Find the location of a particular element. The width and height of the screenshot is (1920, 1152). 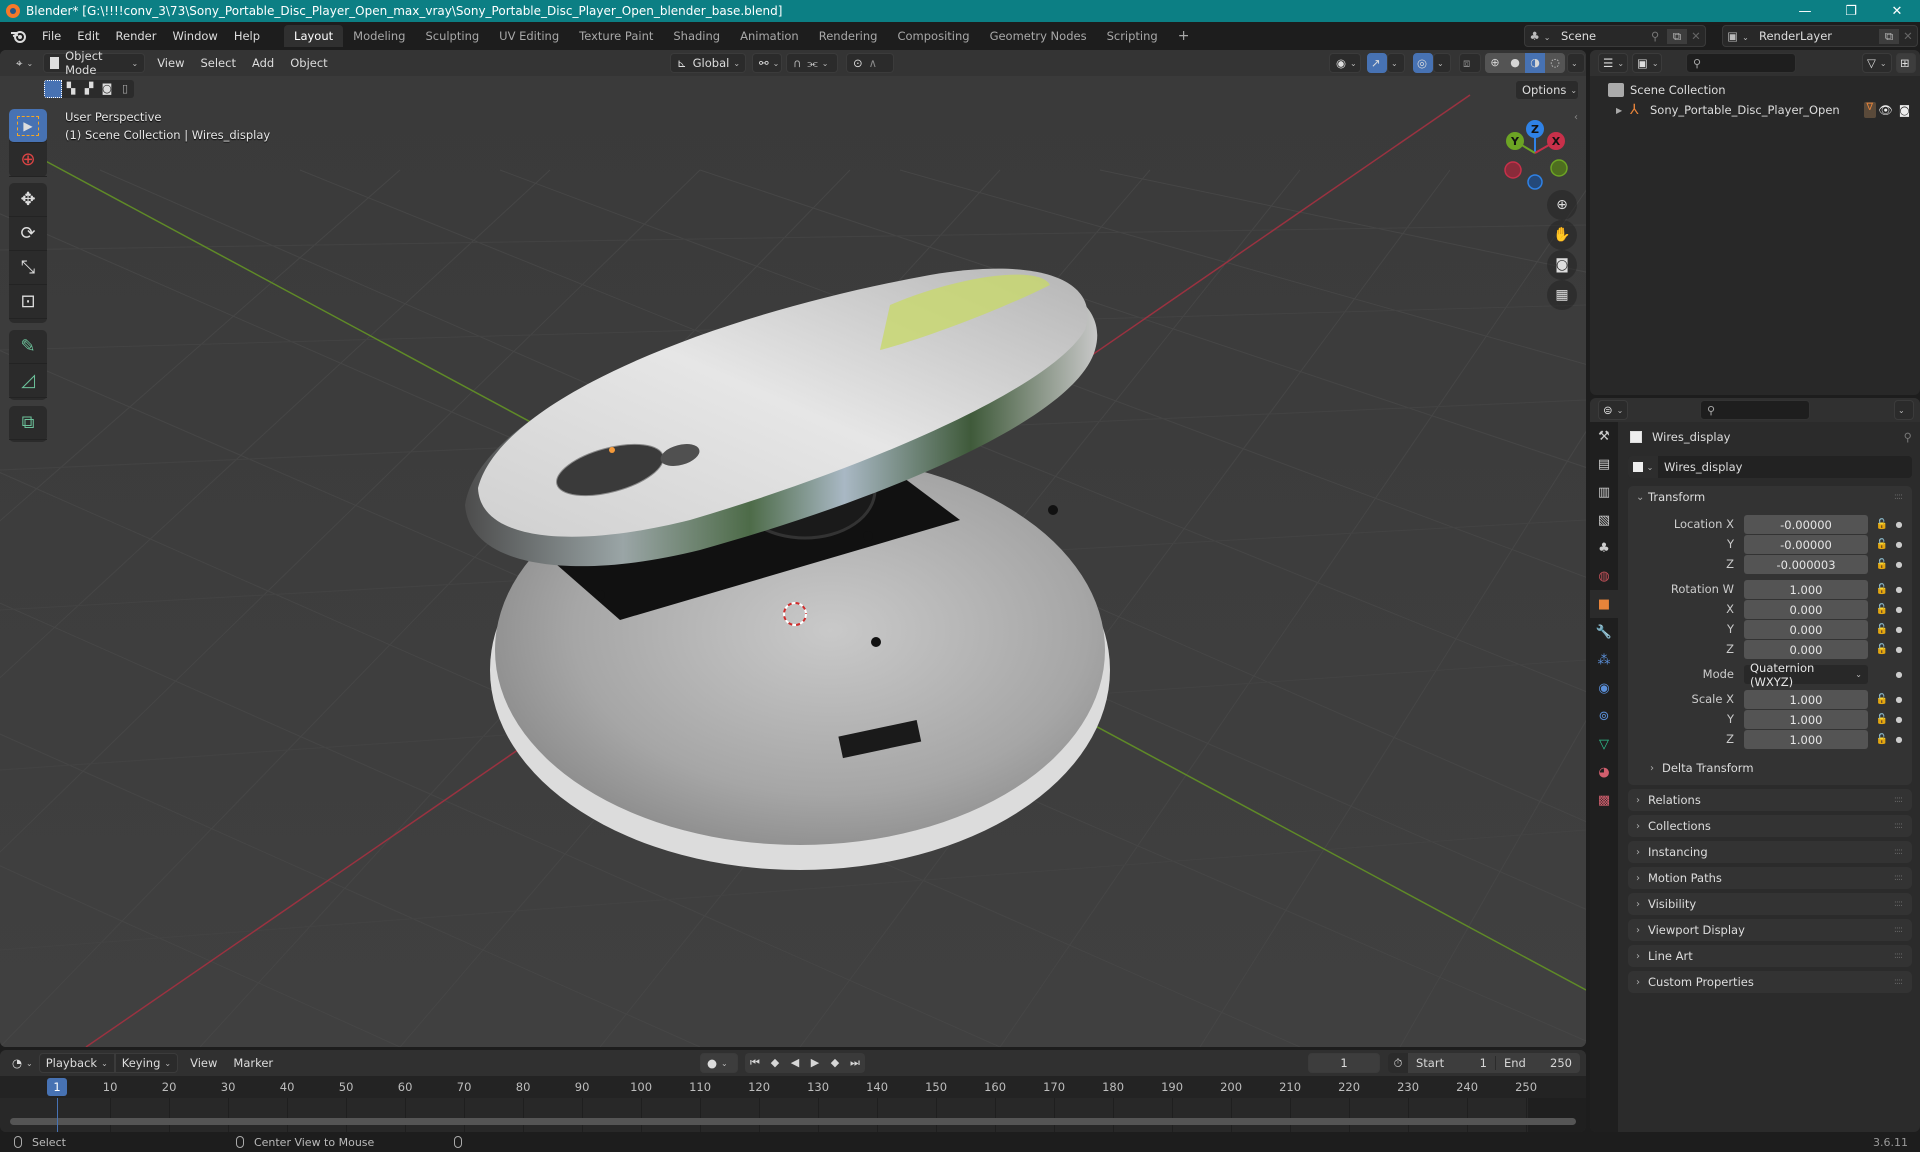

zoom-view-button: ⊕ is located at coordinates (1562, 205).